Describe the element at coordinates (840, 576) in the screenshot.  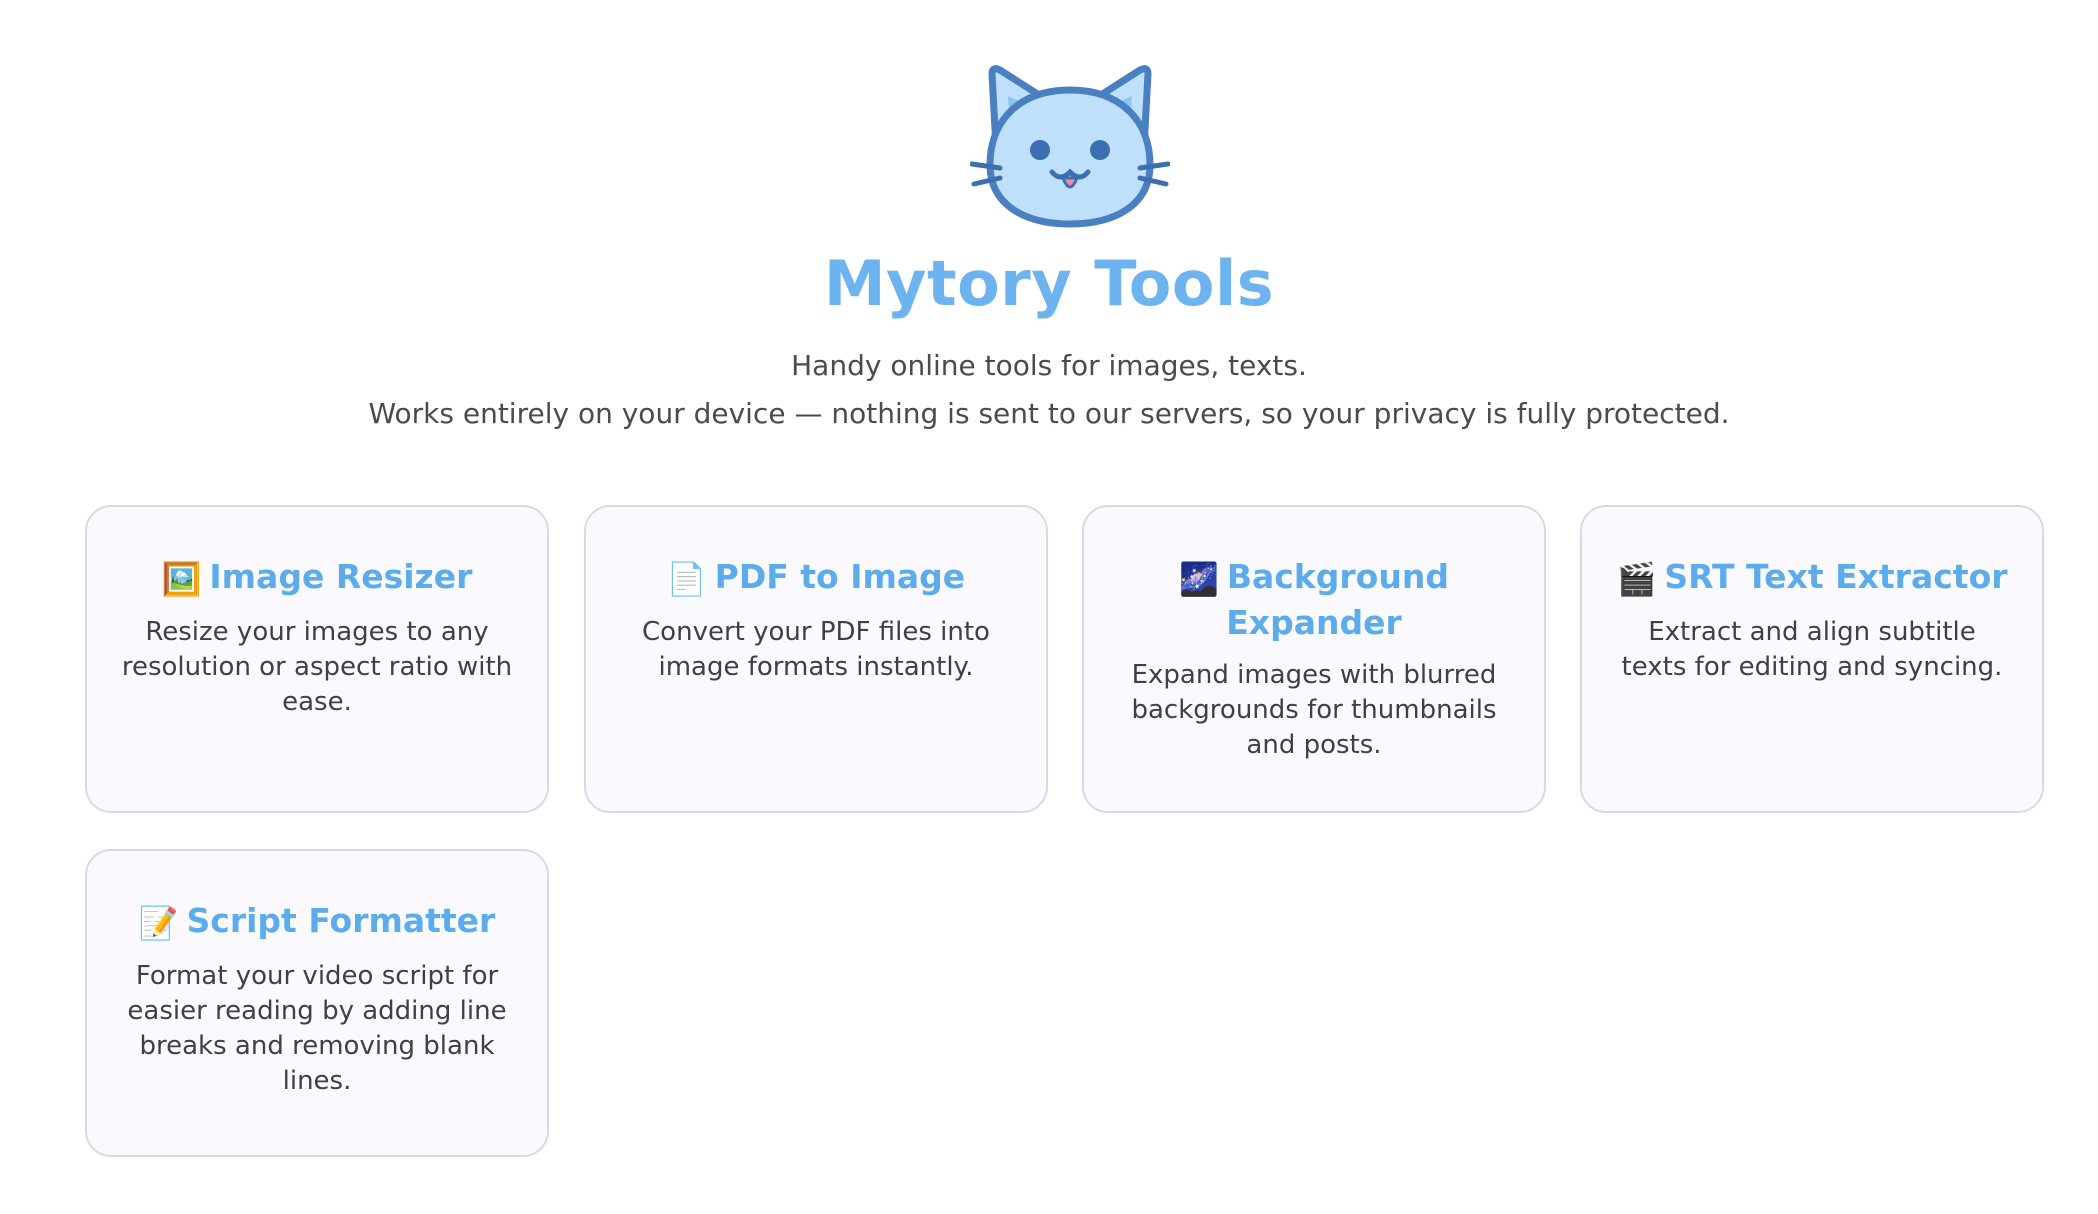
I see `tool-card-title-text: PDF to Image` at that location.